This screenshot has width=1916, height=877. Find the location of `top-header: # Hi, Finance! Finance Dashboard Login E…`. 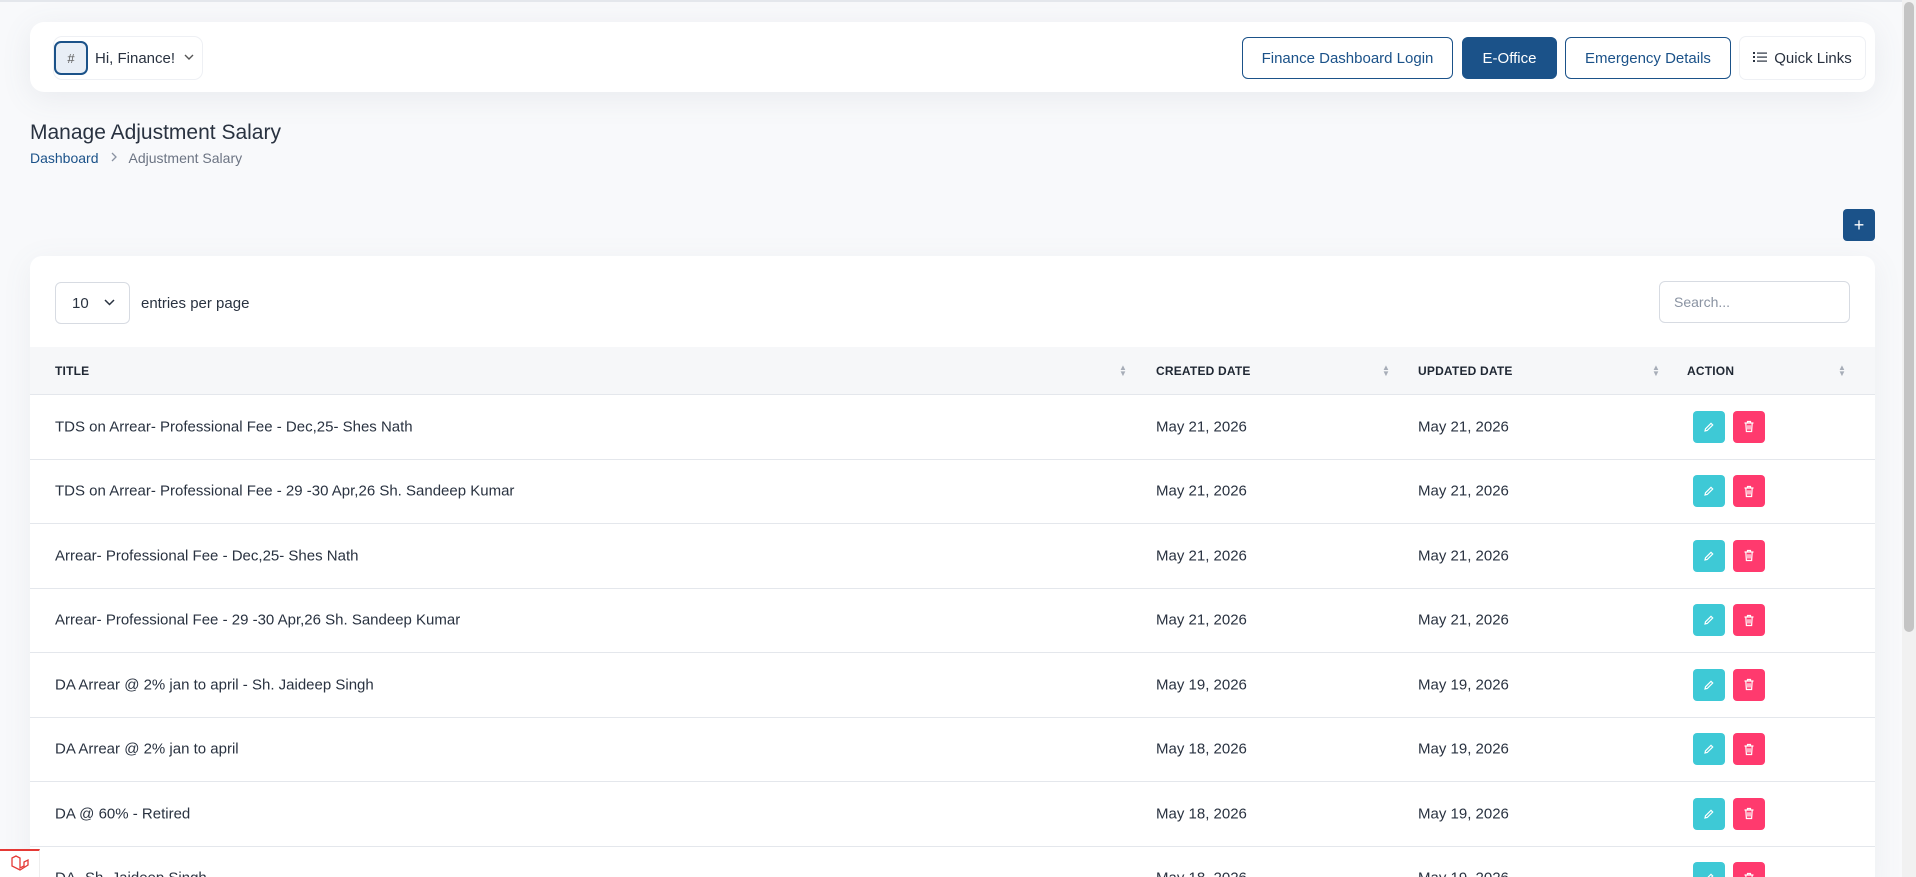

top-header: # Hi, Finance! Finance Dashboard Login E… is located at coordinates (952, 57).